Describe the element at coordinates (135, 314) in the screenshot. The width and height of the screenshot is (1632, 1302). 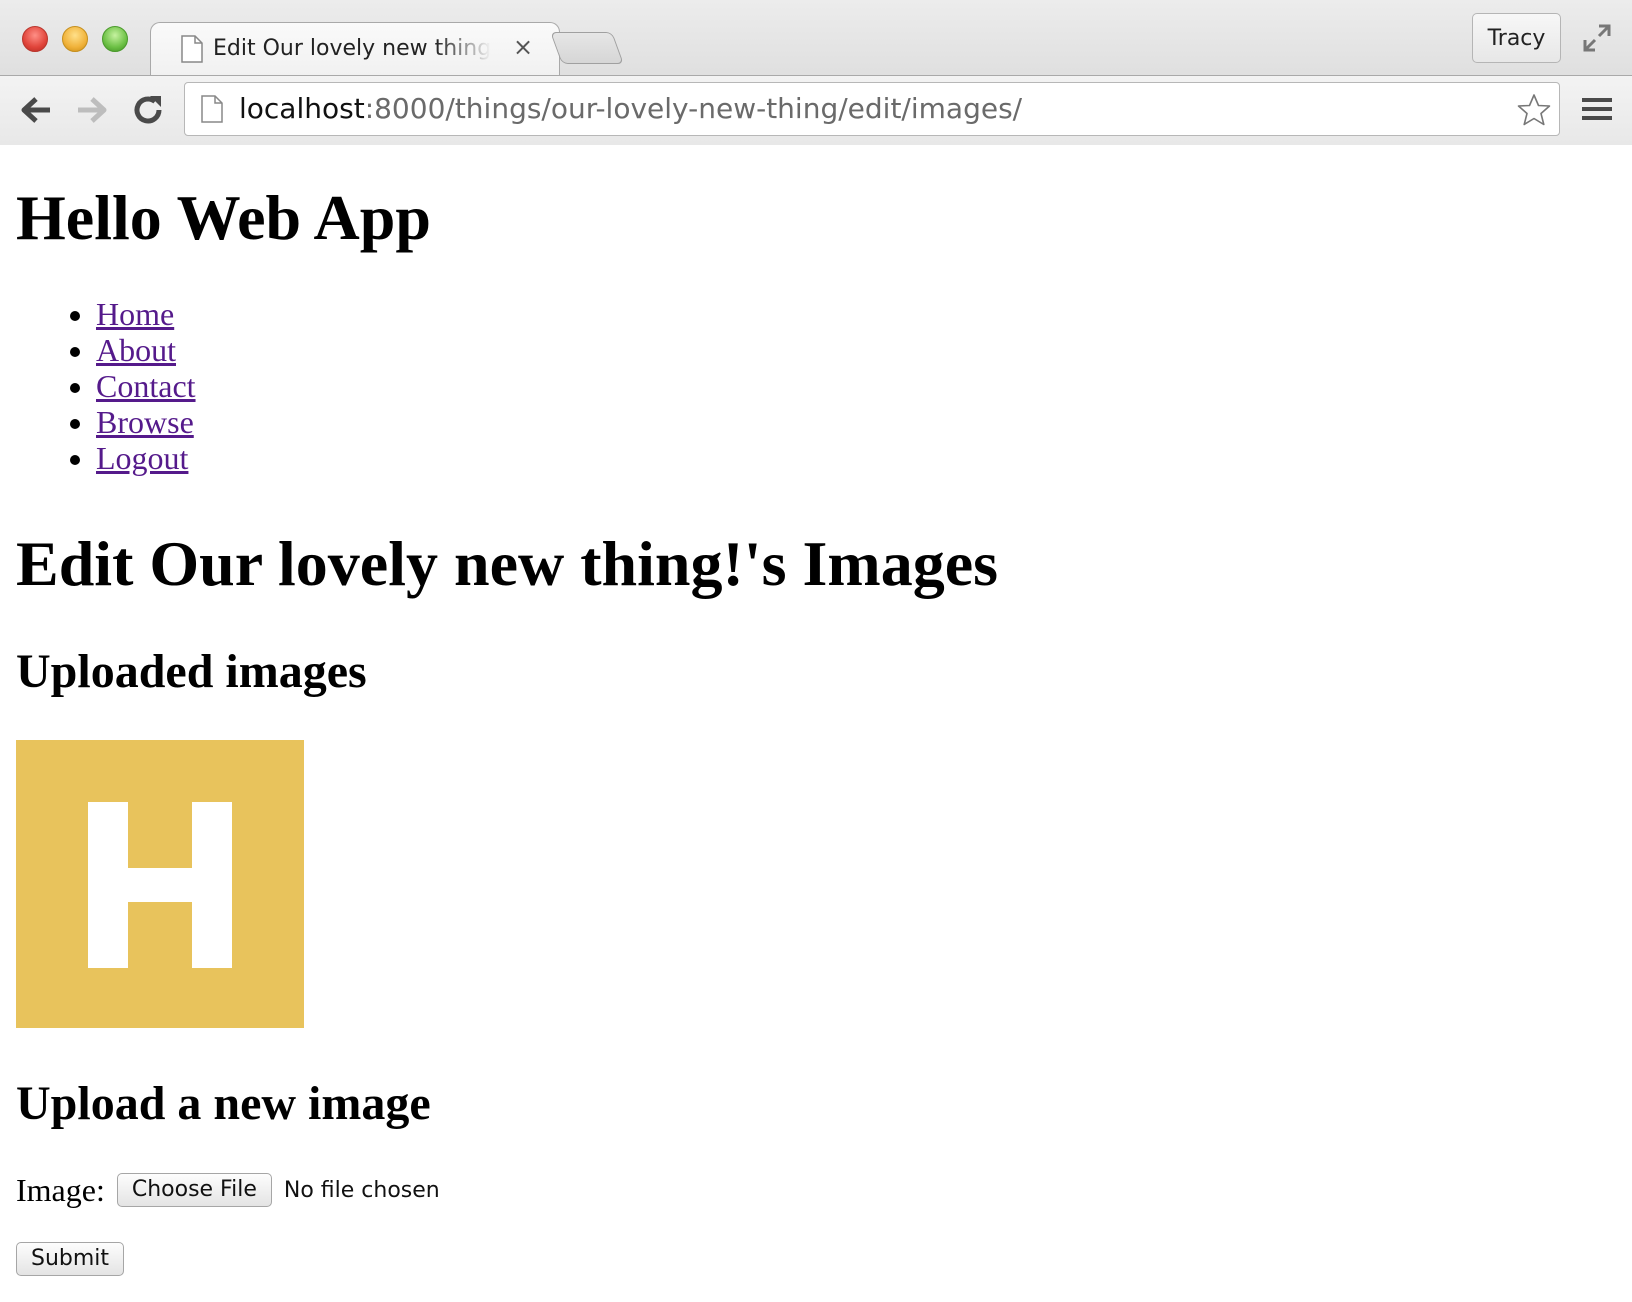
I see `nav-link-home: Home` at that location.